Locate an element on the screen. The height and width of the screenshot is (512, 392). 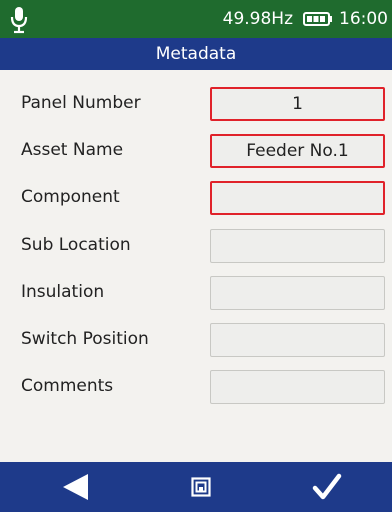
sub-location-label: Sub Location is located at coordinates (76, 245).